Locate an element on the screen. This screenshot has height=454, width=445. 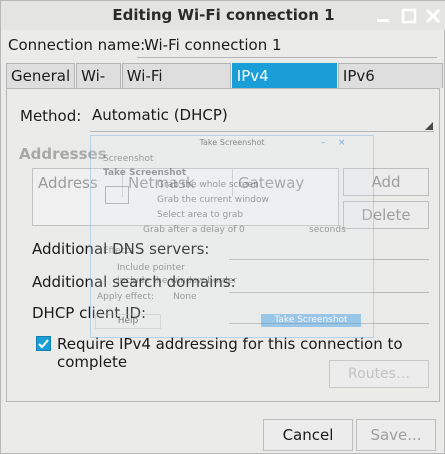
tab-wifi: Wi-Fi is located at coordinates (98, 86).